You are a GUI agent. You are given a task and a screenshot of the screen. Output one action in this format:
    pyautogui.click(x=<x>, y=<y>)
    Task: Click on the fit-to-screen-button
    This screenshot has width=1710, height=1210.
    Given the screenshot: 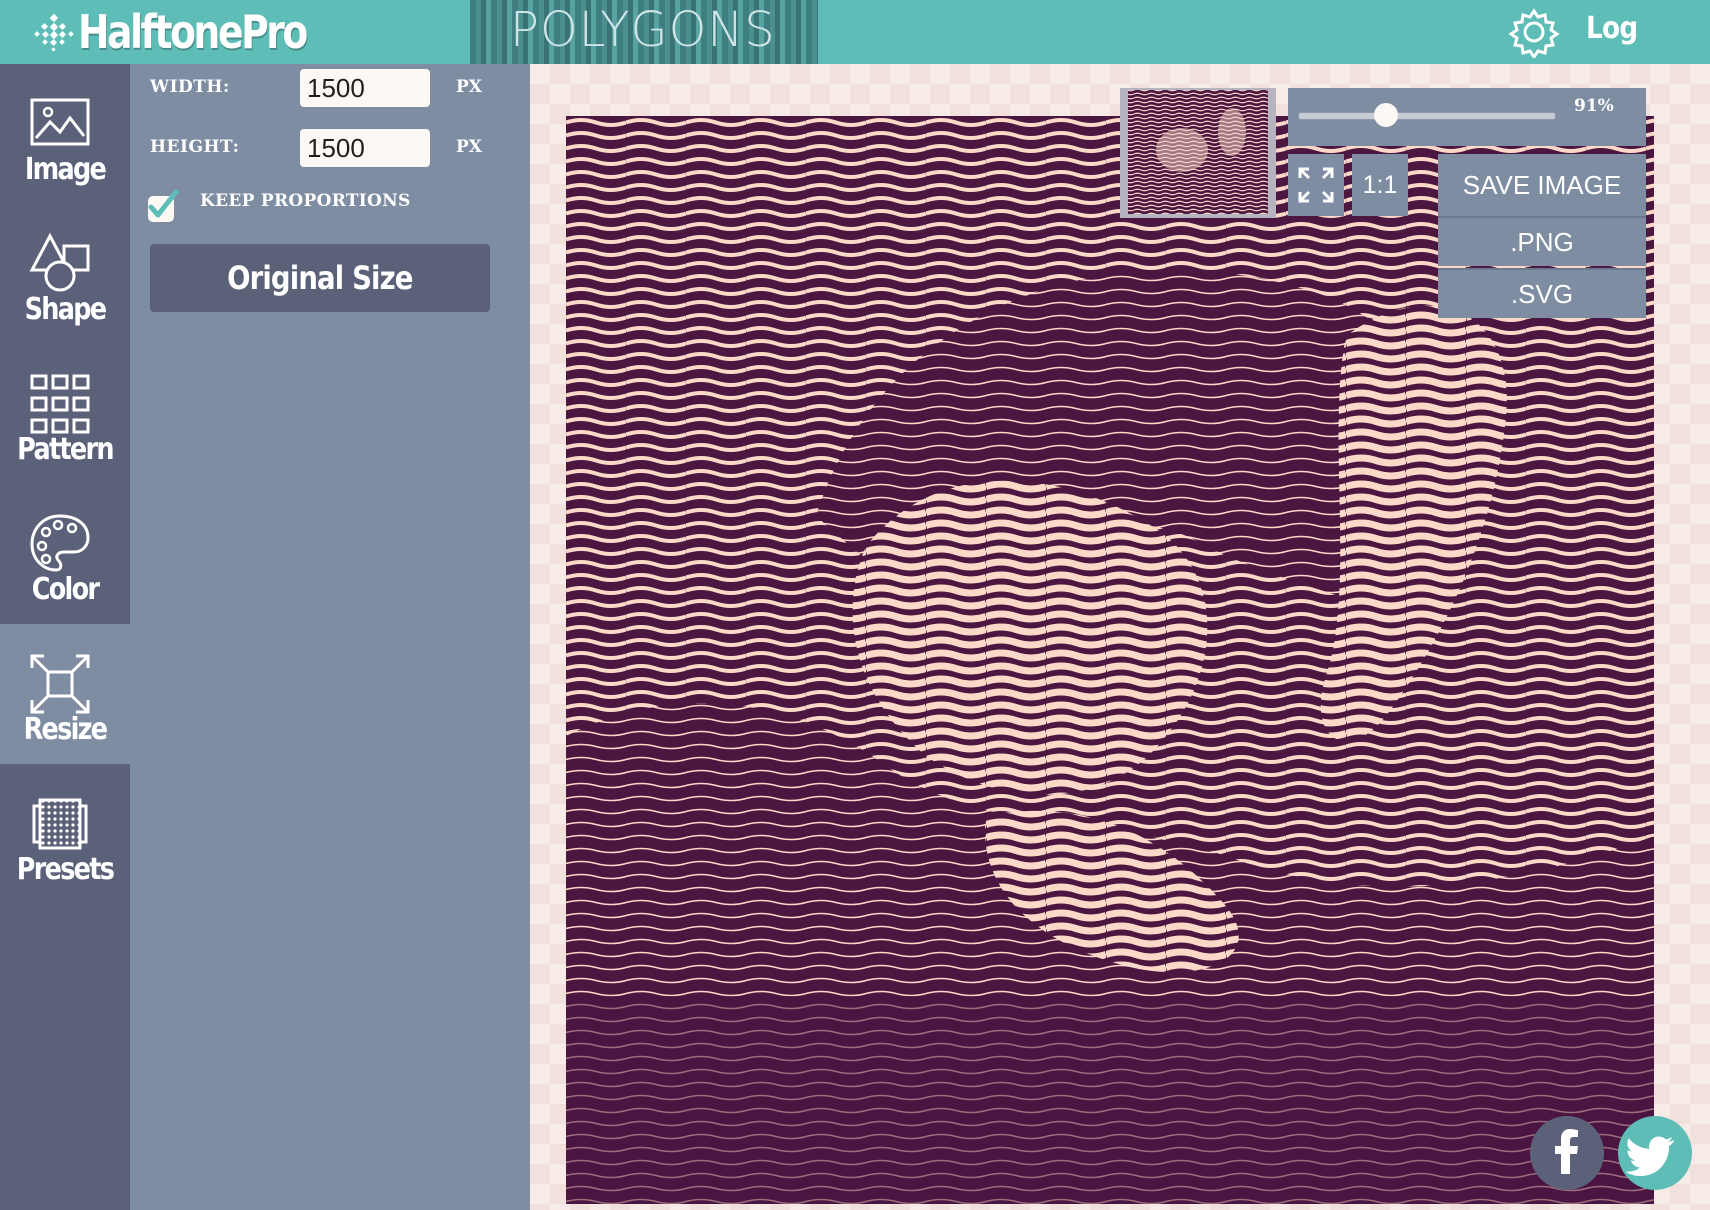 What is the action you would take?
    pyautogui.click(x=1316, y=185)
    